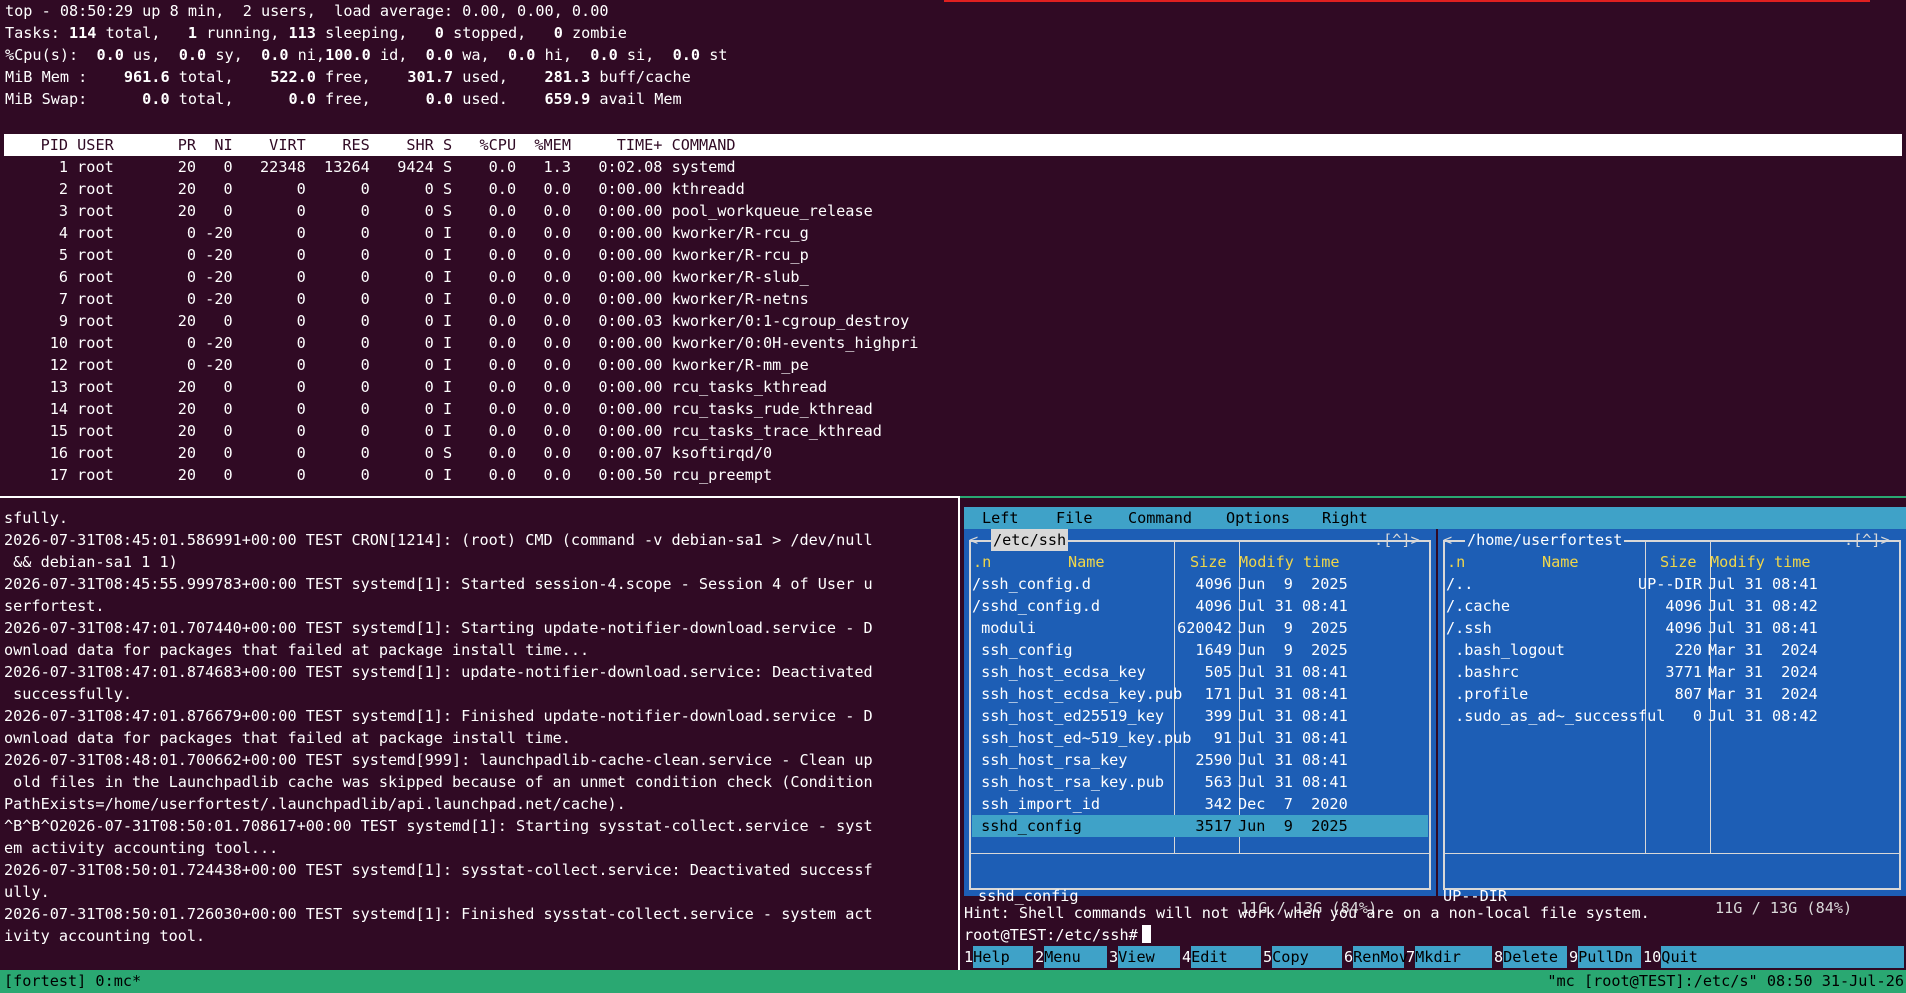 The width and height of the screenshot is (1906, 993). Describe the element at coordinates (1200, 606) in the screenshot. I see `list-item: /sshd_config.d 4096 Jul 31 08:41` at that location.